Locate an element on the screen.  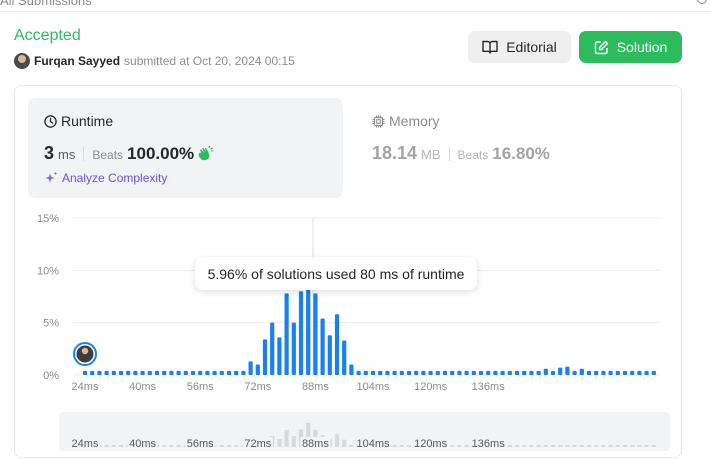
x-tick-label: 120ms is located at coordinates (431, 387).